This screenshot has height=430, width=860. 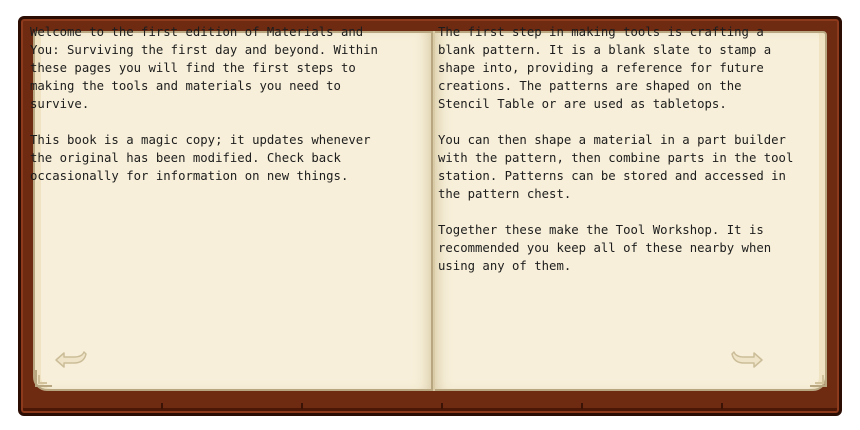 I want to click on arrow-left-icon, so click(x=71, y=359).